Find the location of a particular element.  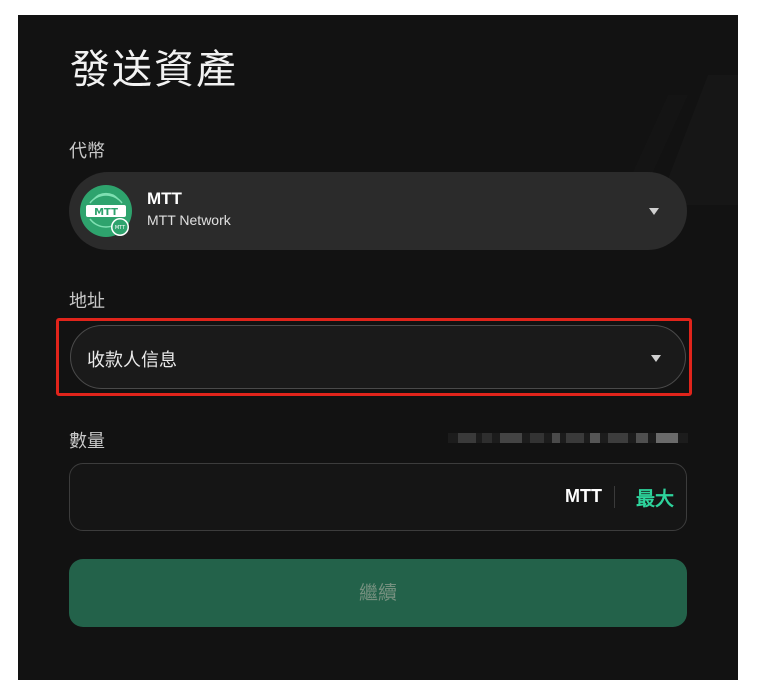

amount-divider is located at coordinates (614, 497).